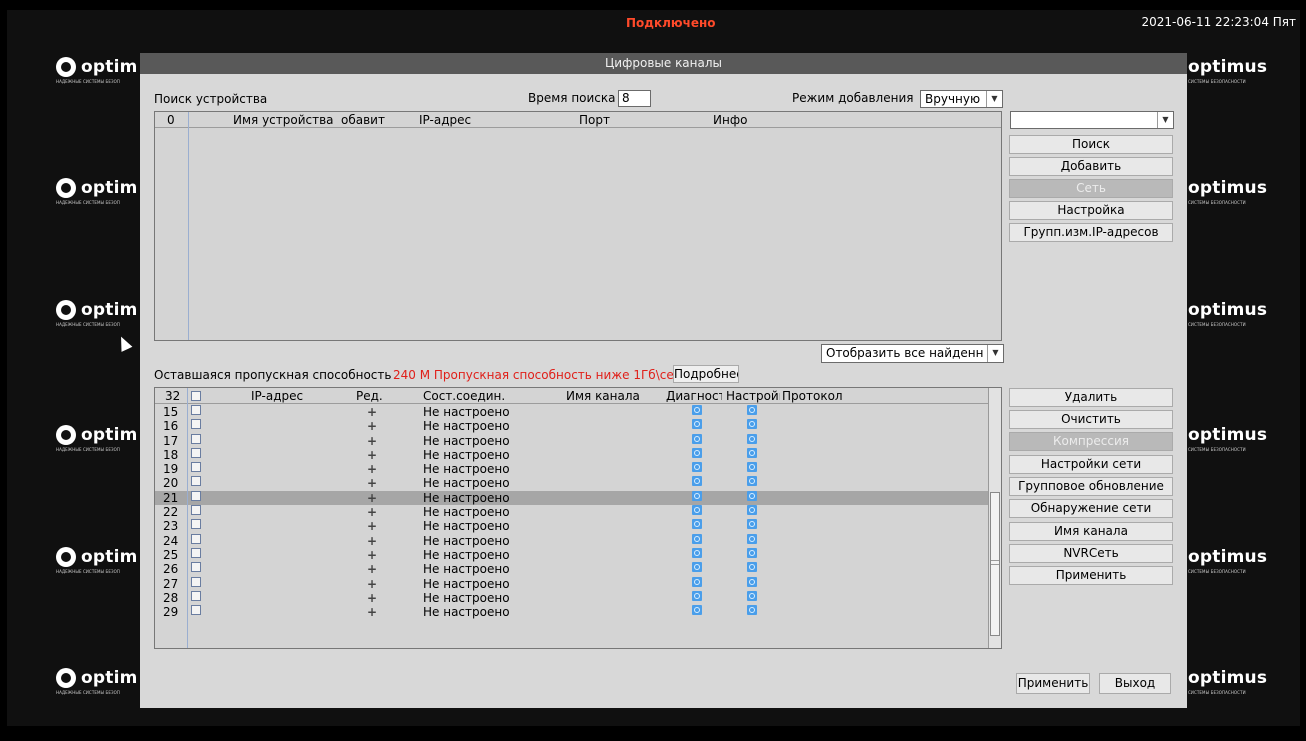  Describe the element at coordinates (1091, 144) in the screenshot. I see `search-button: Поиск` at that location.